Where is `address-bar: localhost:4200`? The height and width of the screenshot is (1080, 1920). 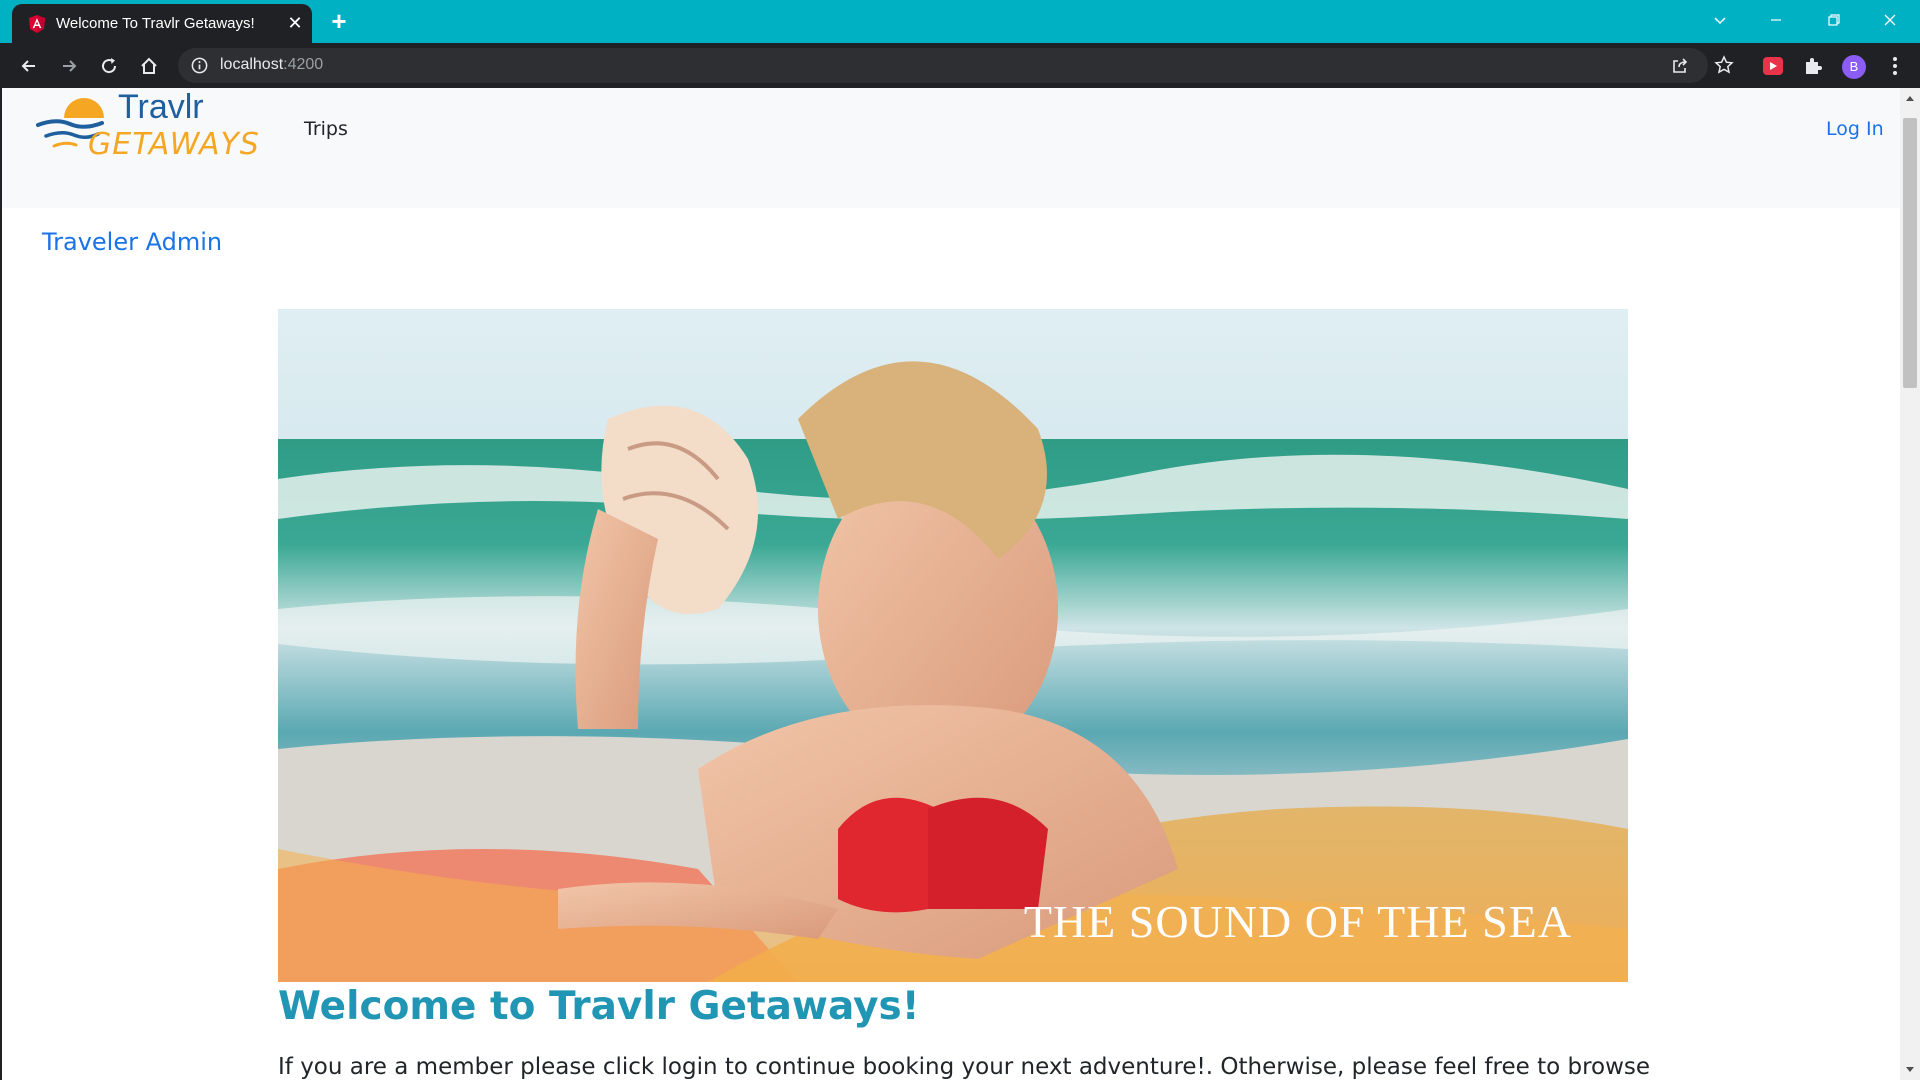
address-bar: localhost:4200 is located at coordinates (943, 65).